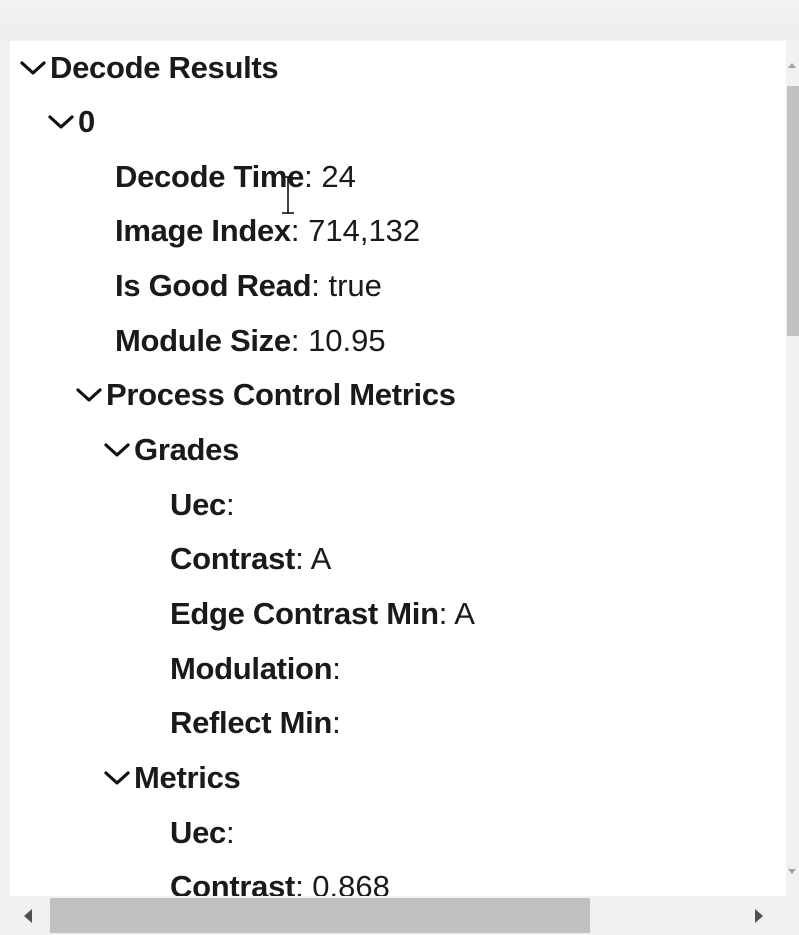 This screenshot has height=935, width=799. I want to click on scroll-down-arrow-icon, so click(792, 871).